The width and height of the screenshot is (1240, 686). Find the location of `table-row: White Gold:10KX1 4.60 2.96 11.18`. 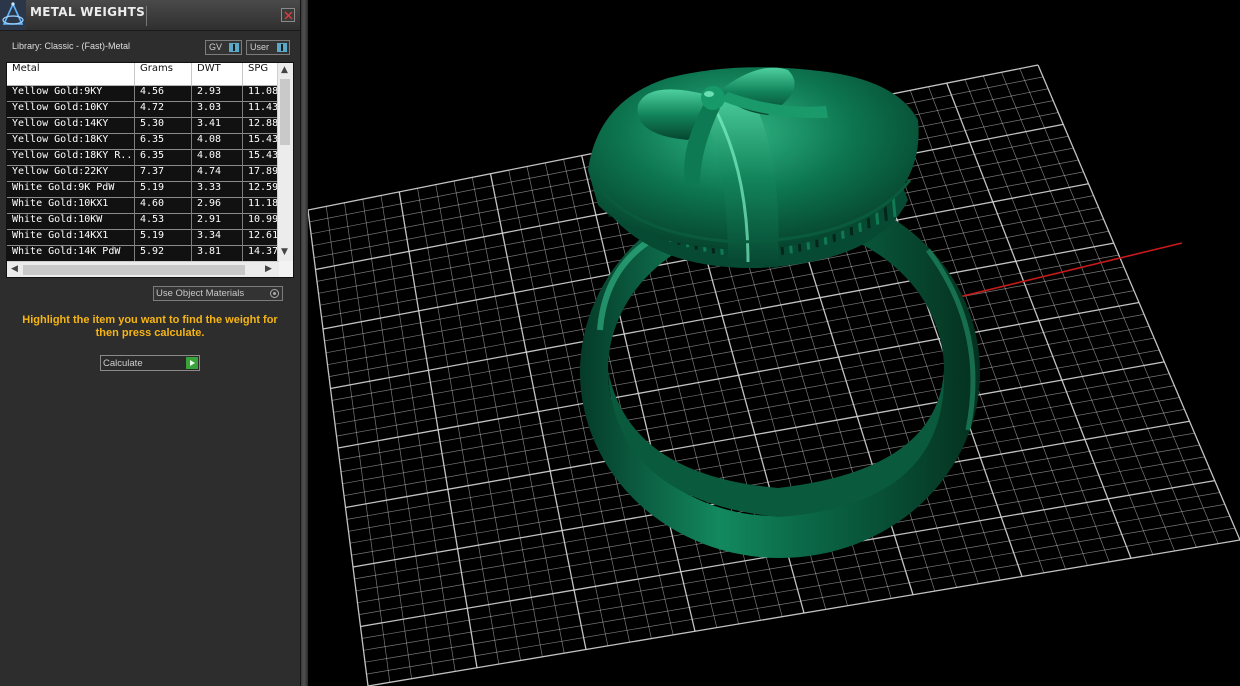

table-row: White Gold:10KX1 4.60 2.96 11.18 is located at coordinates (143, 206).